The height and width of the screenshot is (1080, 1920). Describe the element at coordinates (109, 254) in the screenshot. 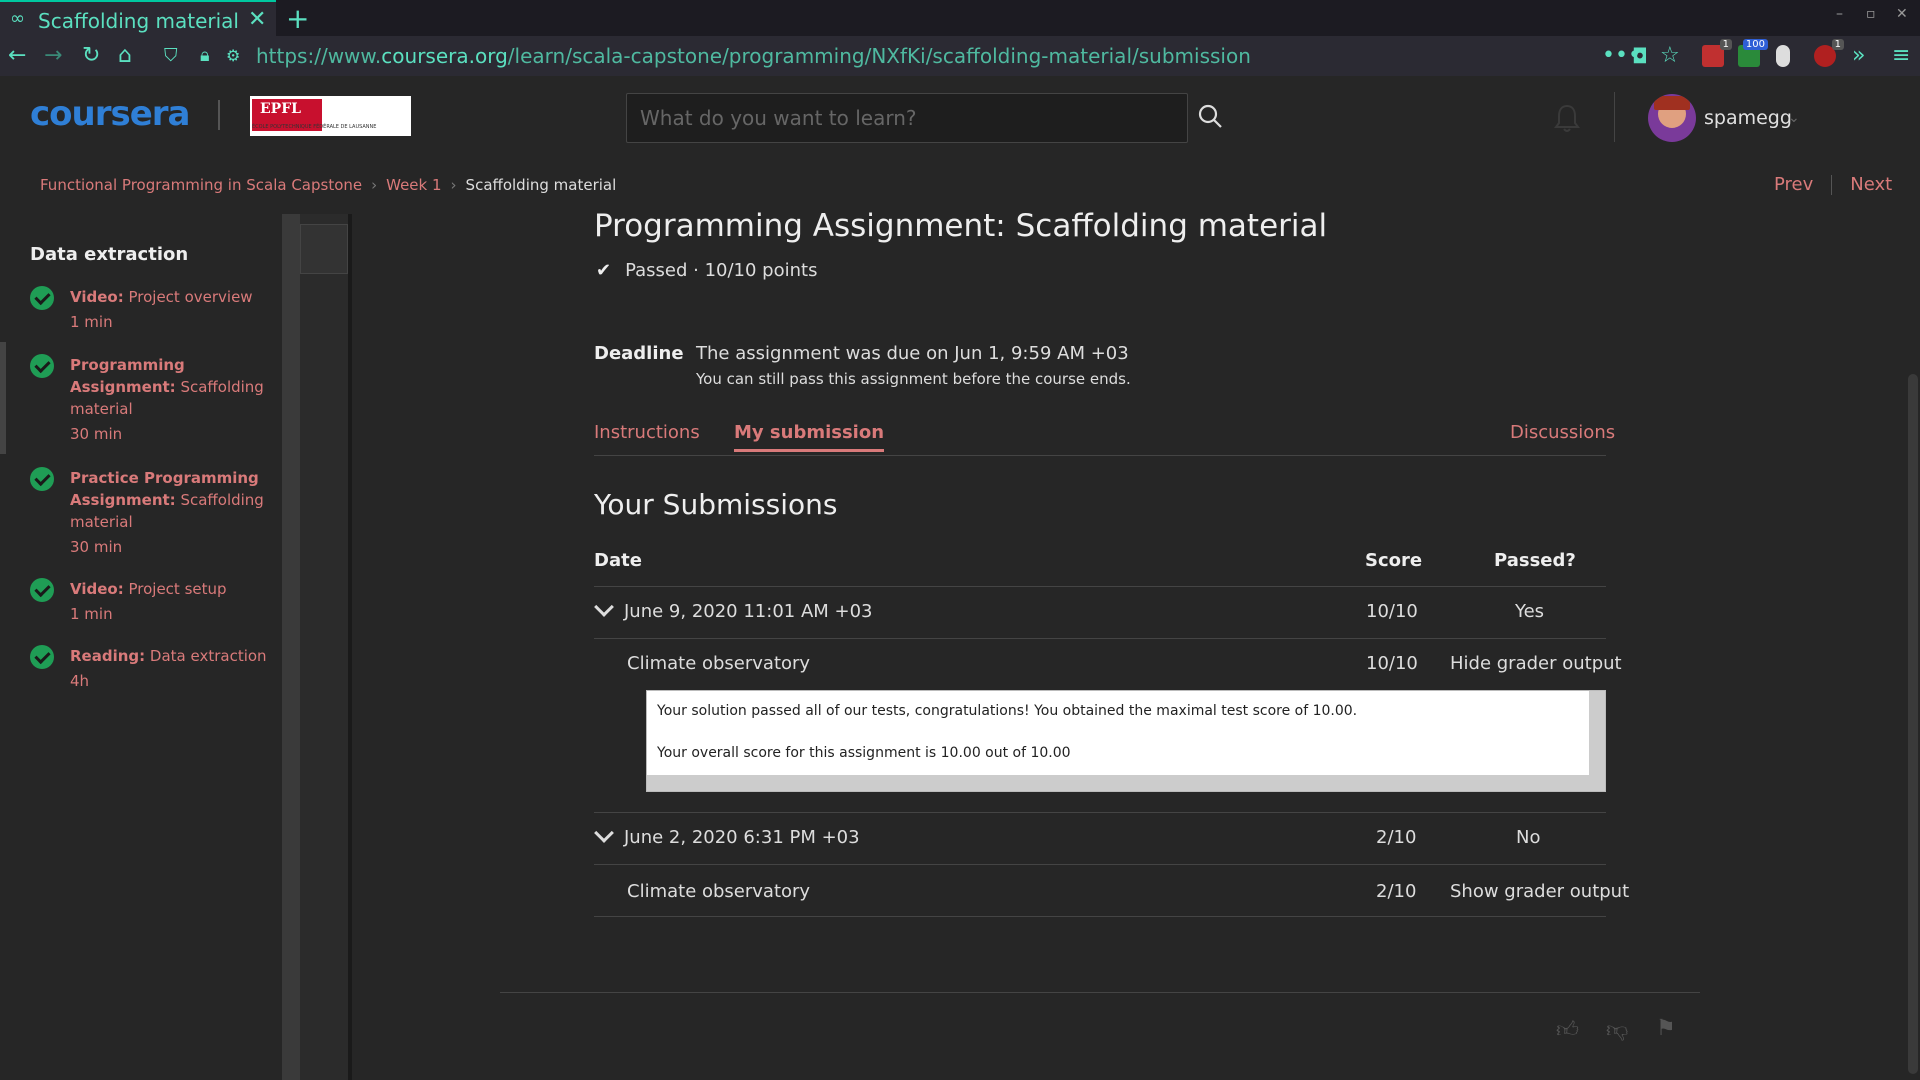

I see `sidebar-title: Data extraction` at that location.